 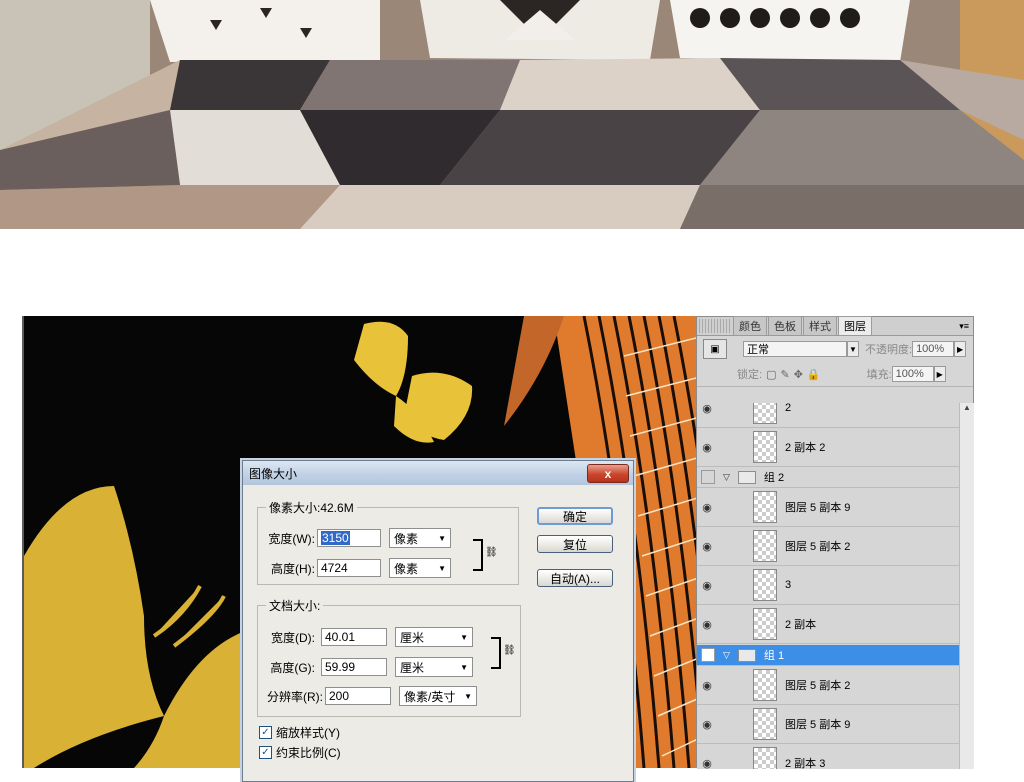 I want to click on doc-width-input: 40.01, so click(x=354, y=637).